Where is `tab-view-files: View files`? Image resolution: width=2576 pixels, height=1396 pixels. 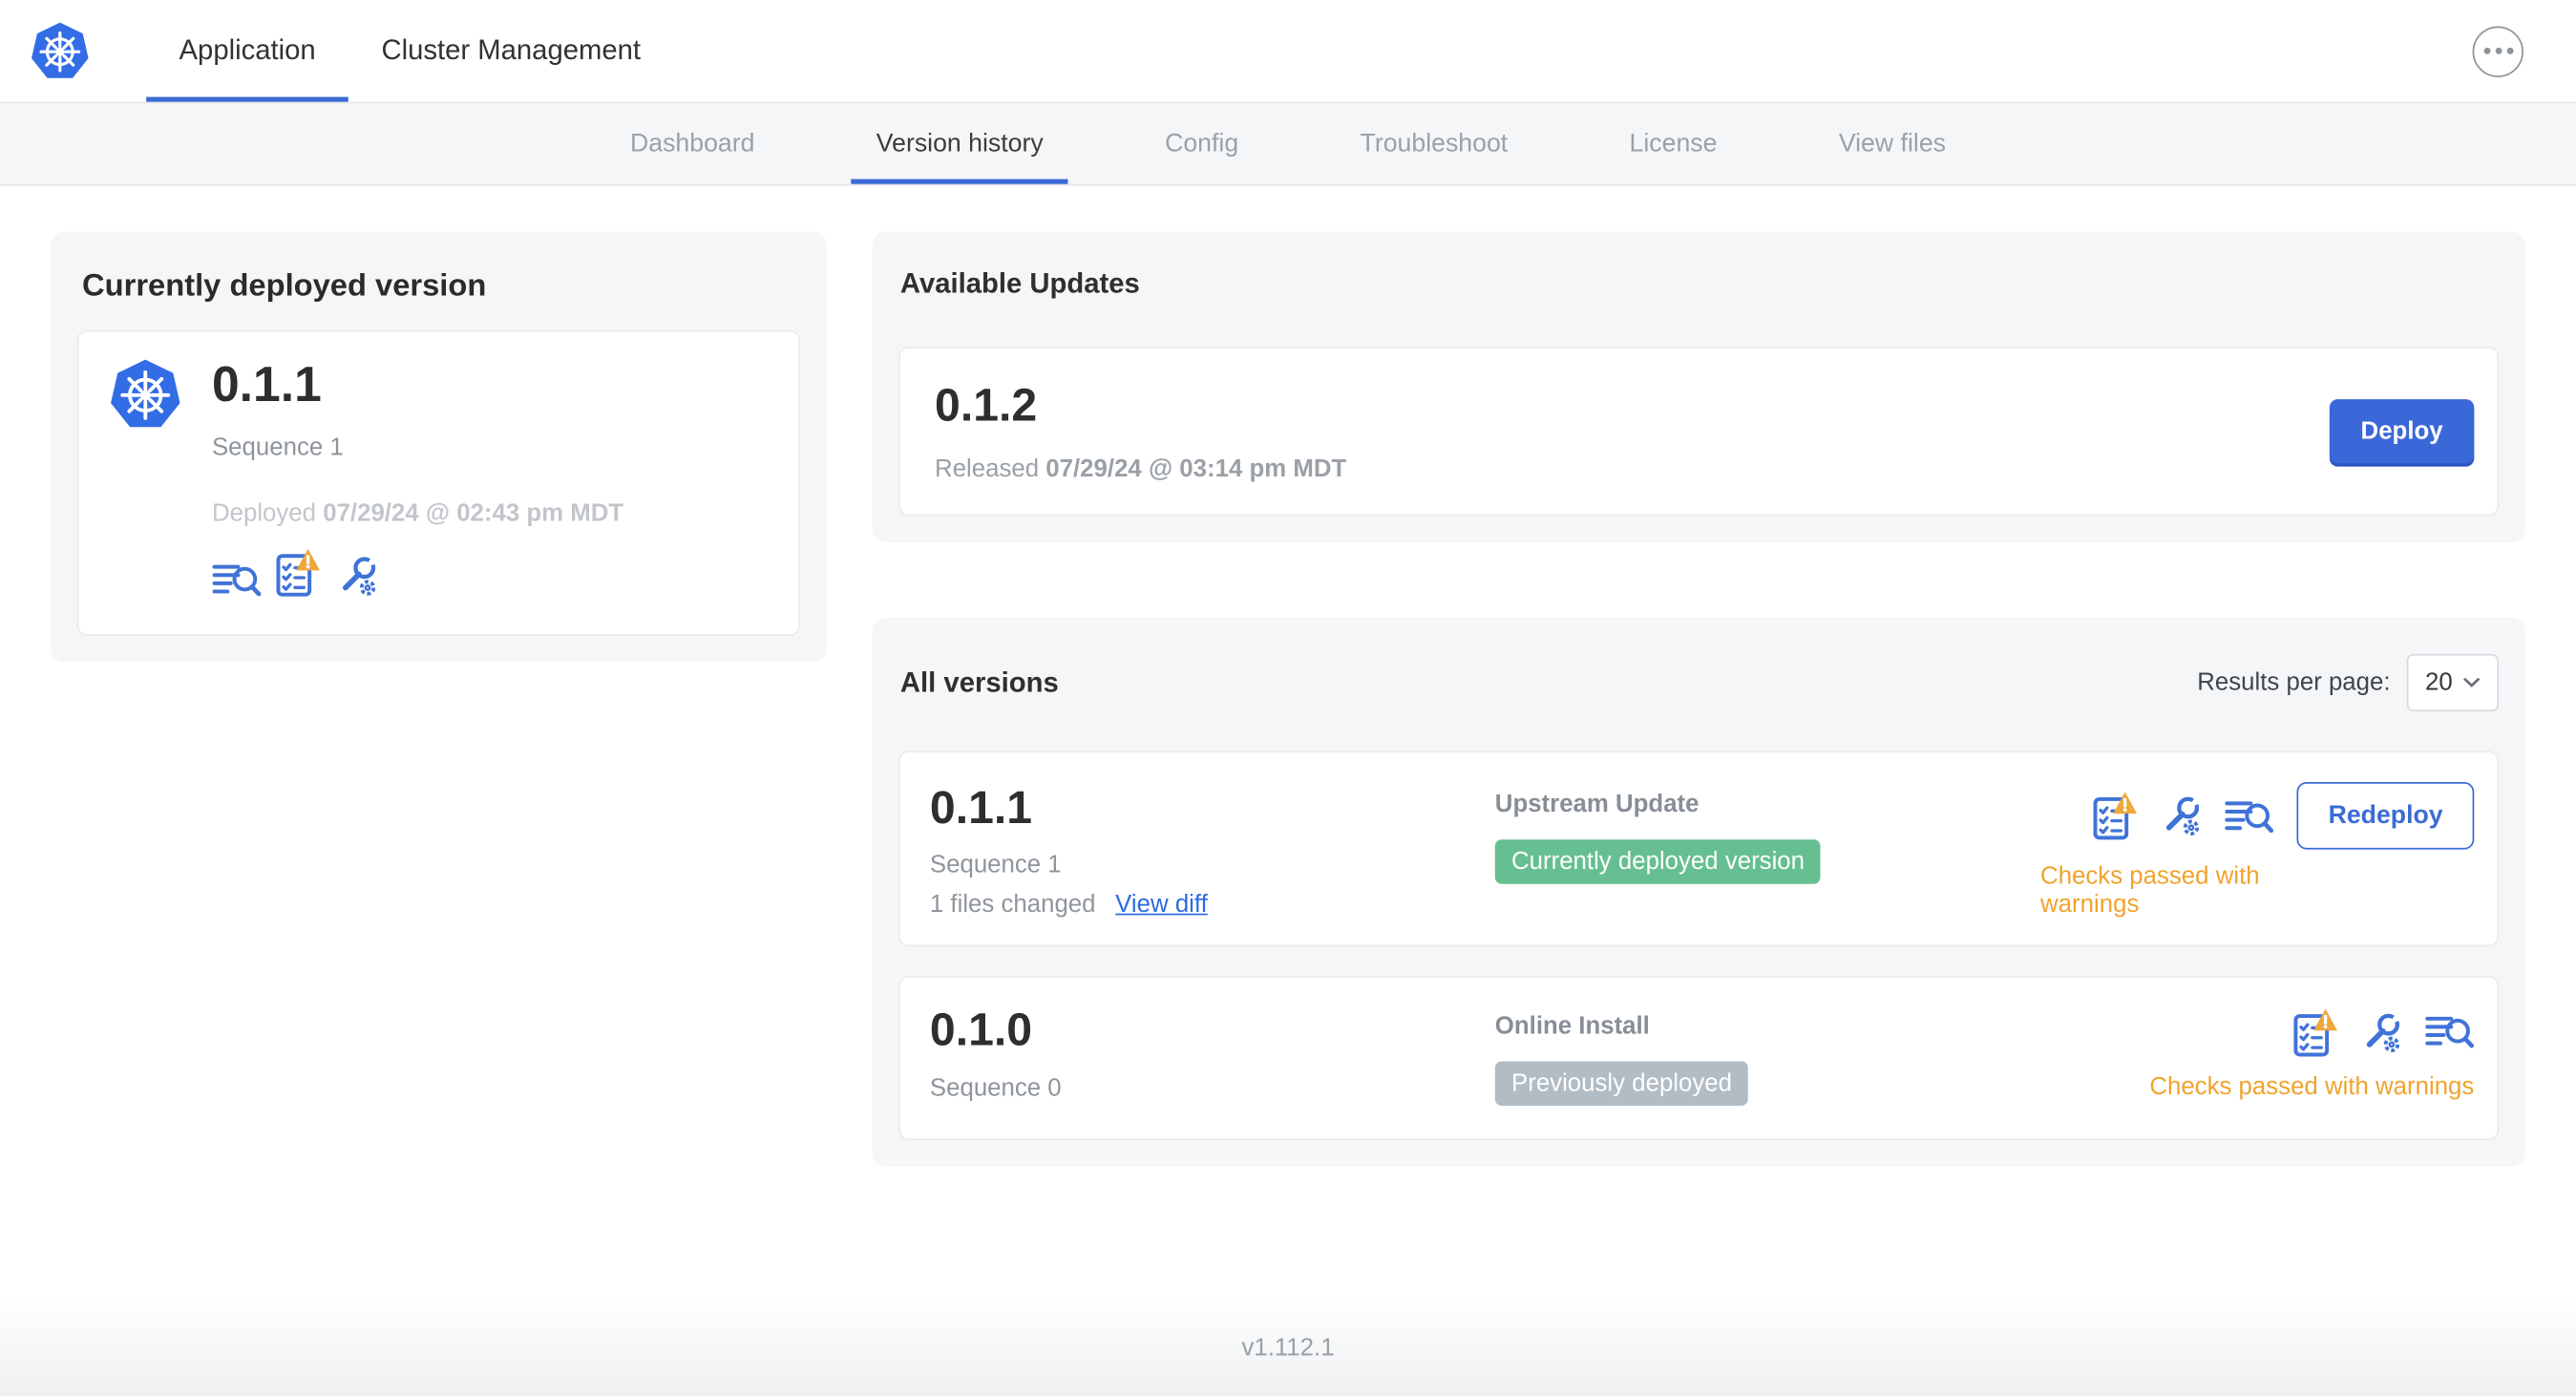 tab-view-files: View files is located at coordinates (1892, 143).